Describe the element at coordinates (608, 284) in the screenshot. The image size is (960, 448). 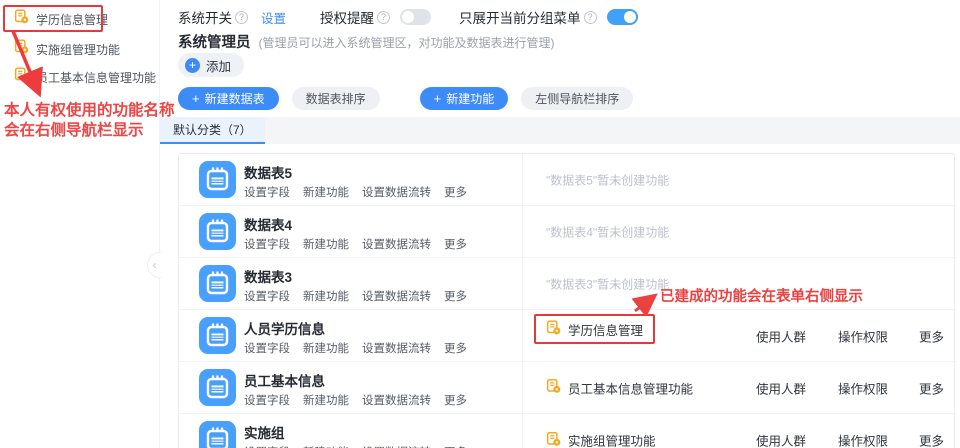
I see `no-function-status: "数据表3"暂未创建功能` at that location.